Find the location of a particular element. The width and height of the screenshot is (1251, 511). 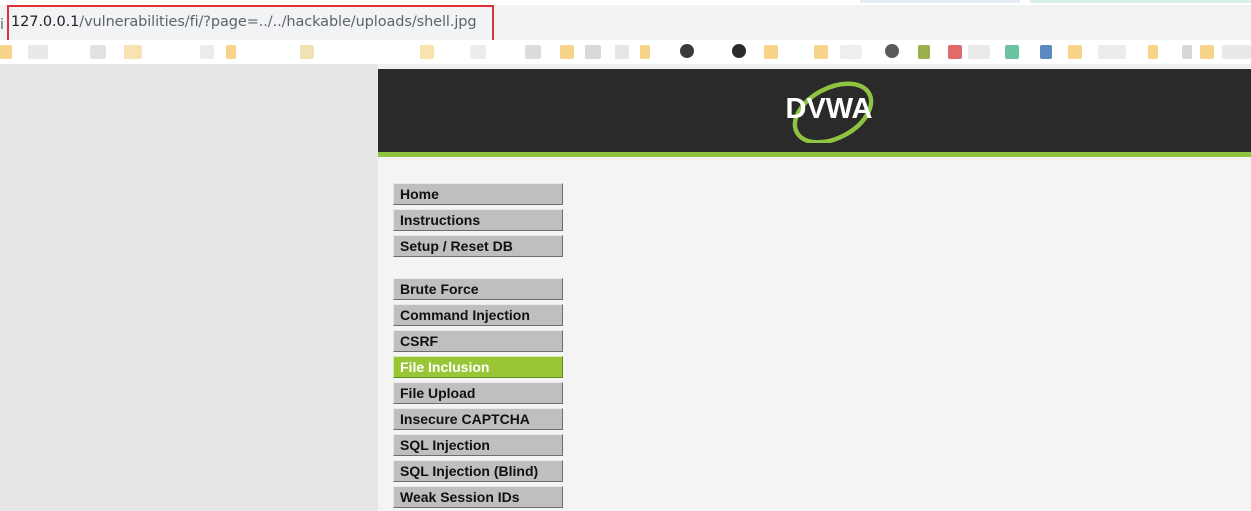

dvwa-logo-text: DVWA is located at coordinates (829, 109).